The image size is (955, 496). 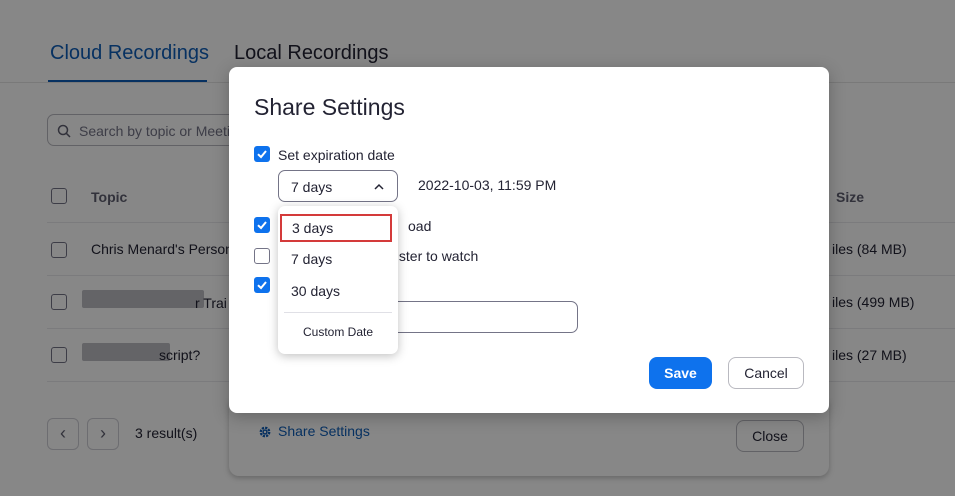 I want to click on save-button: Save, so click(x=680, y=373).